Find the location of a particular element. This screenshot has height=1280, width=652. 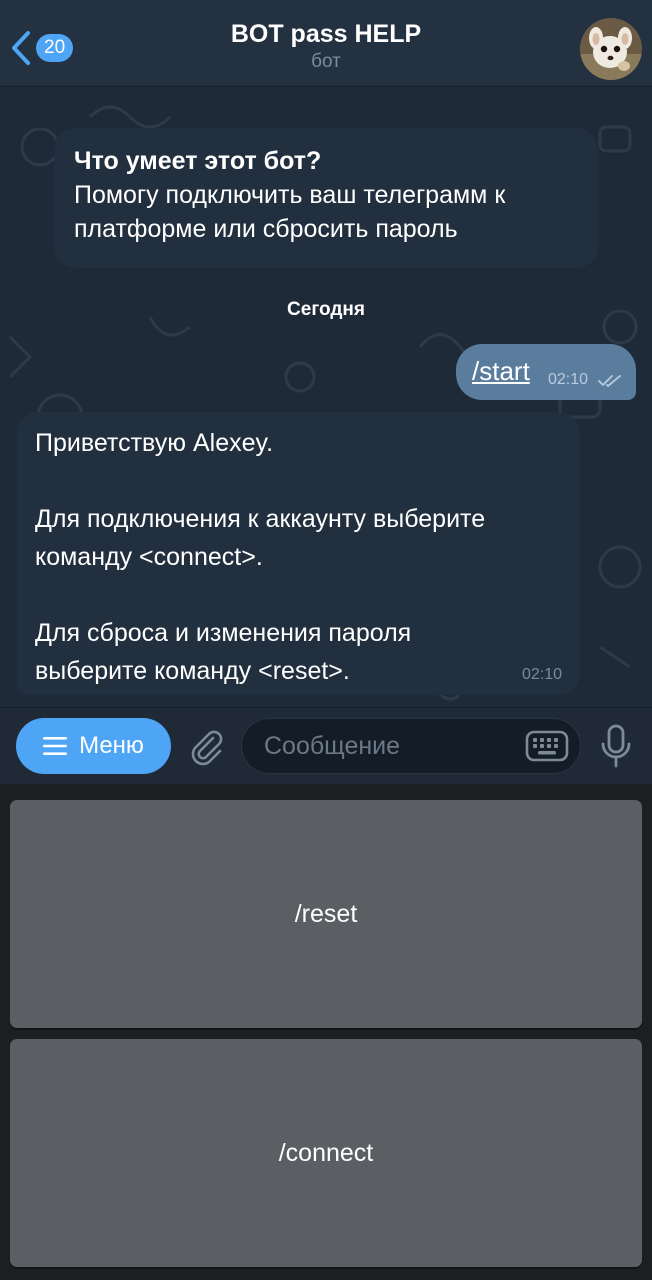

bot-info-line: Помогу подключить ваш телеграмм к is located at coordinates (290, 195).